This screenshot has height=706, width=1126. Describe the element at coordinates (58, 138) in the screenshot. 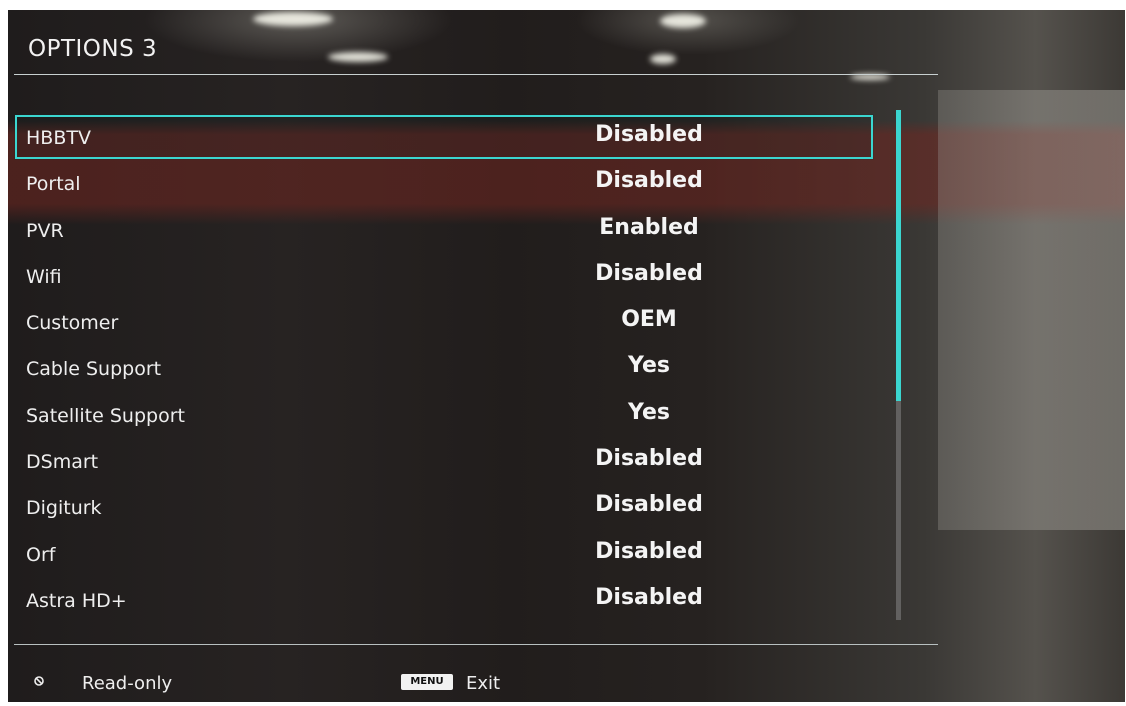

I see `option-label: HBBTV` at that location.